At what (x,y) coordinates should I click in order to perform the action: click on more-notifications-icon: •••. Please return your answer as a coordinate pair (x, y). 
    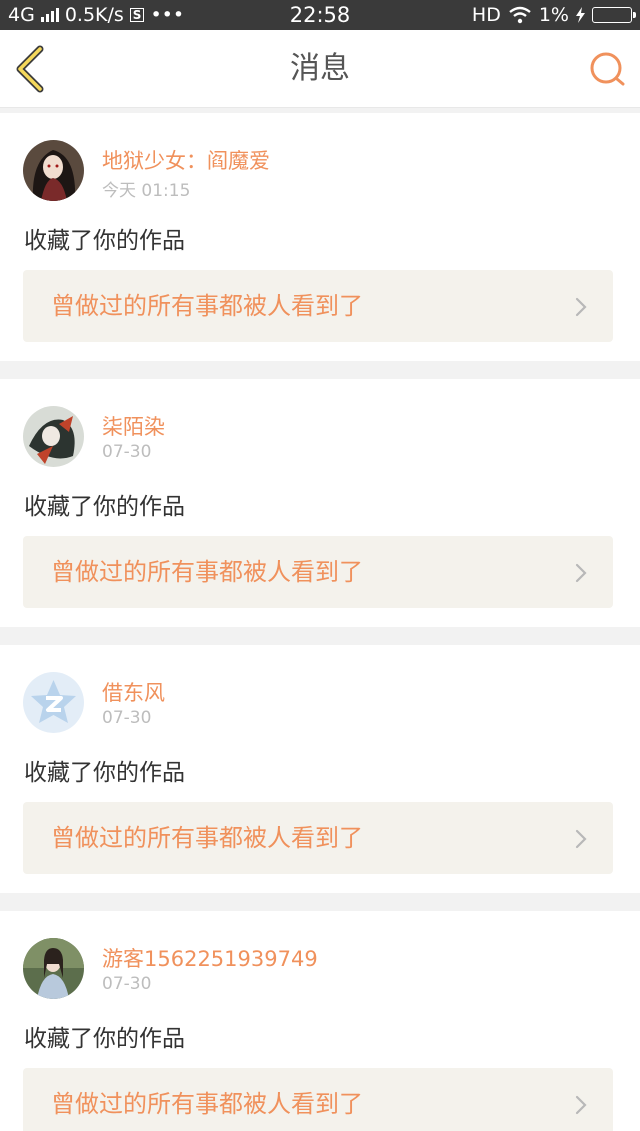
    Looking at the image, I should click on (167, 15).